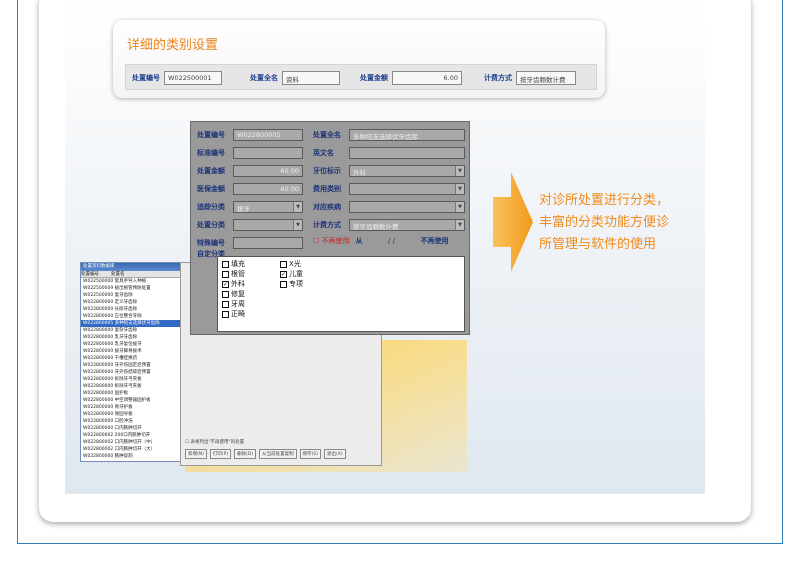 The width and height of the screenshot is (800, 563). What do you see at coordinates (392, 241) in the screenshot?
I see `date-input: / /` at bounding box center [392, 241].